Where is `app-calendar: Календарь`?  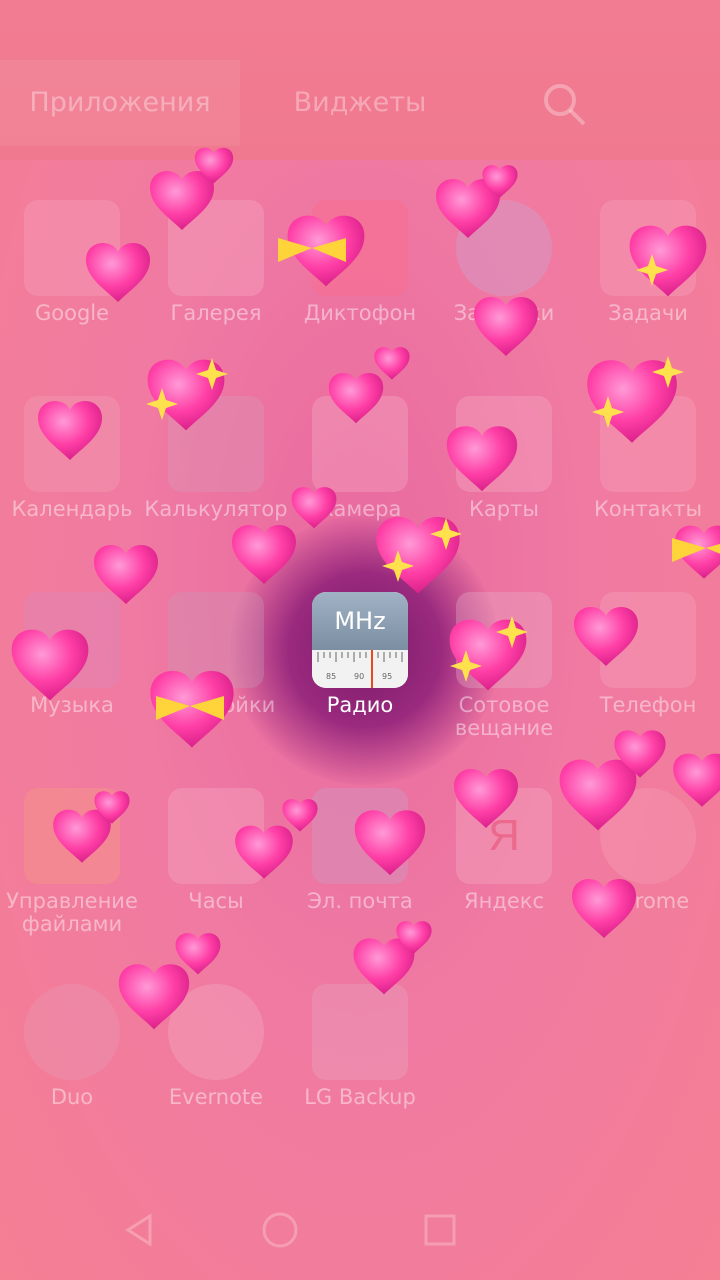 app-calendar: Календарь is located at coordinates (72, 484).